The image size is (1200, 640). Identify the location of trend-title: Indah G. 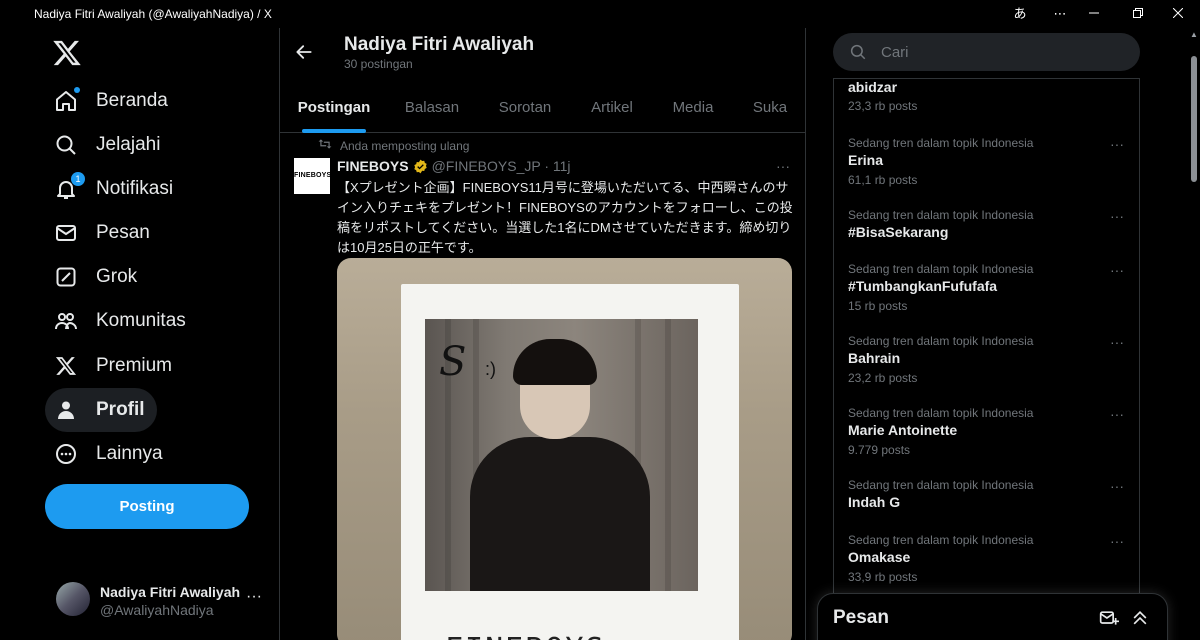
(874, 502).